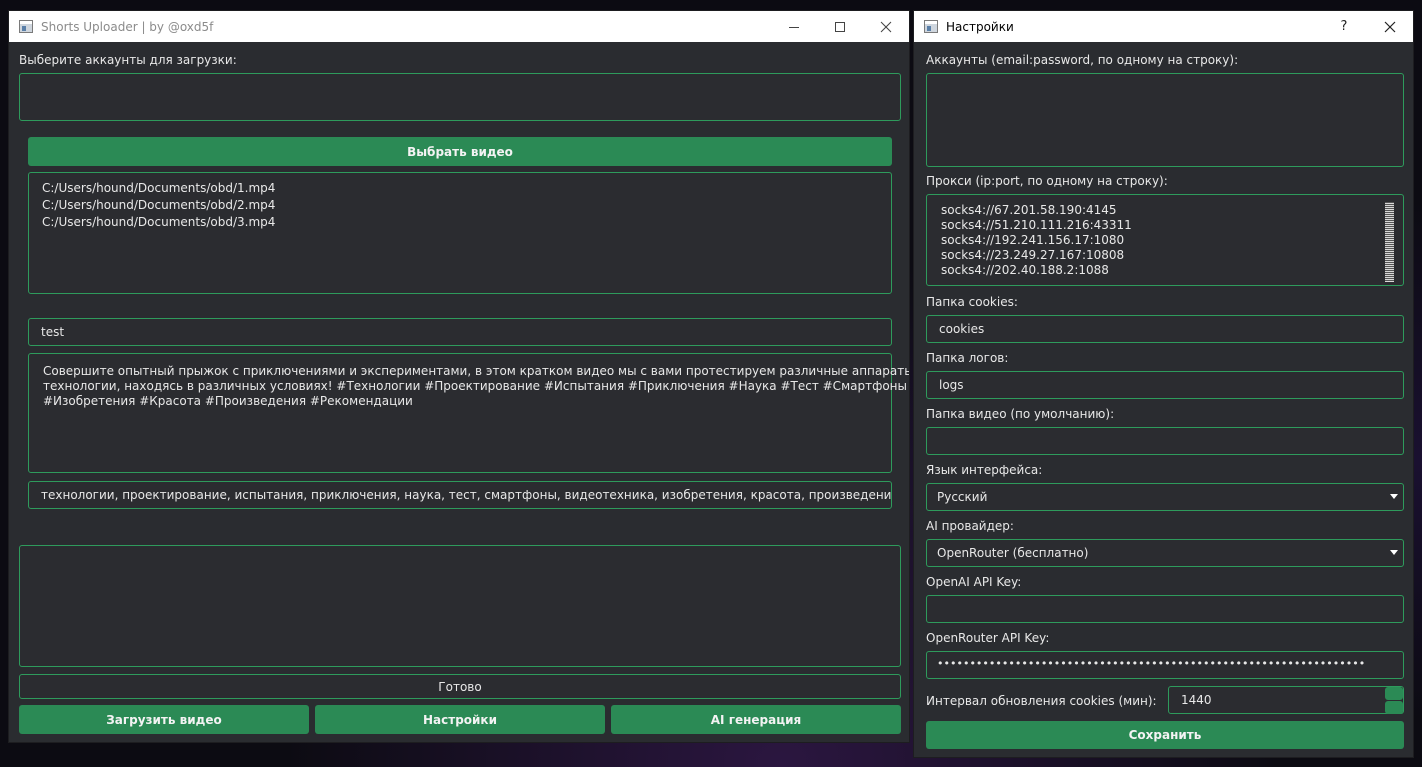  Describe the element at coordinates (1344, 26) in the screenshot. I see `help-icon: ?` at that location.